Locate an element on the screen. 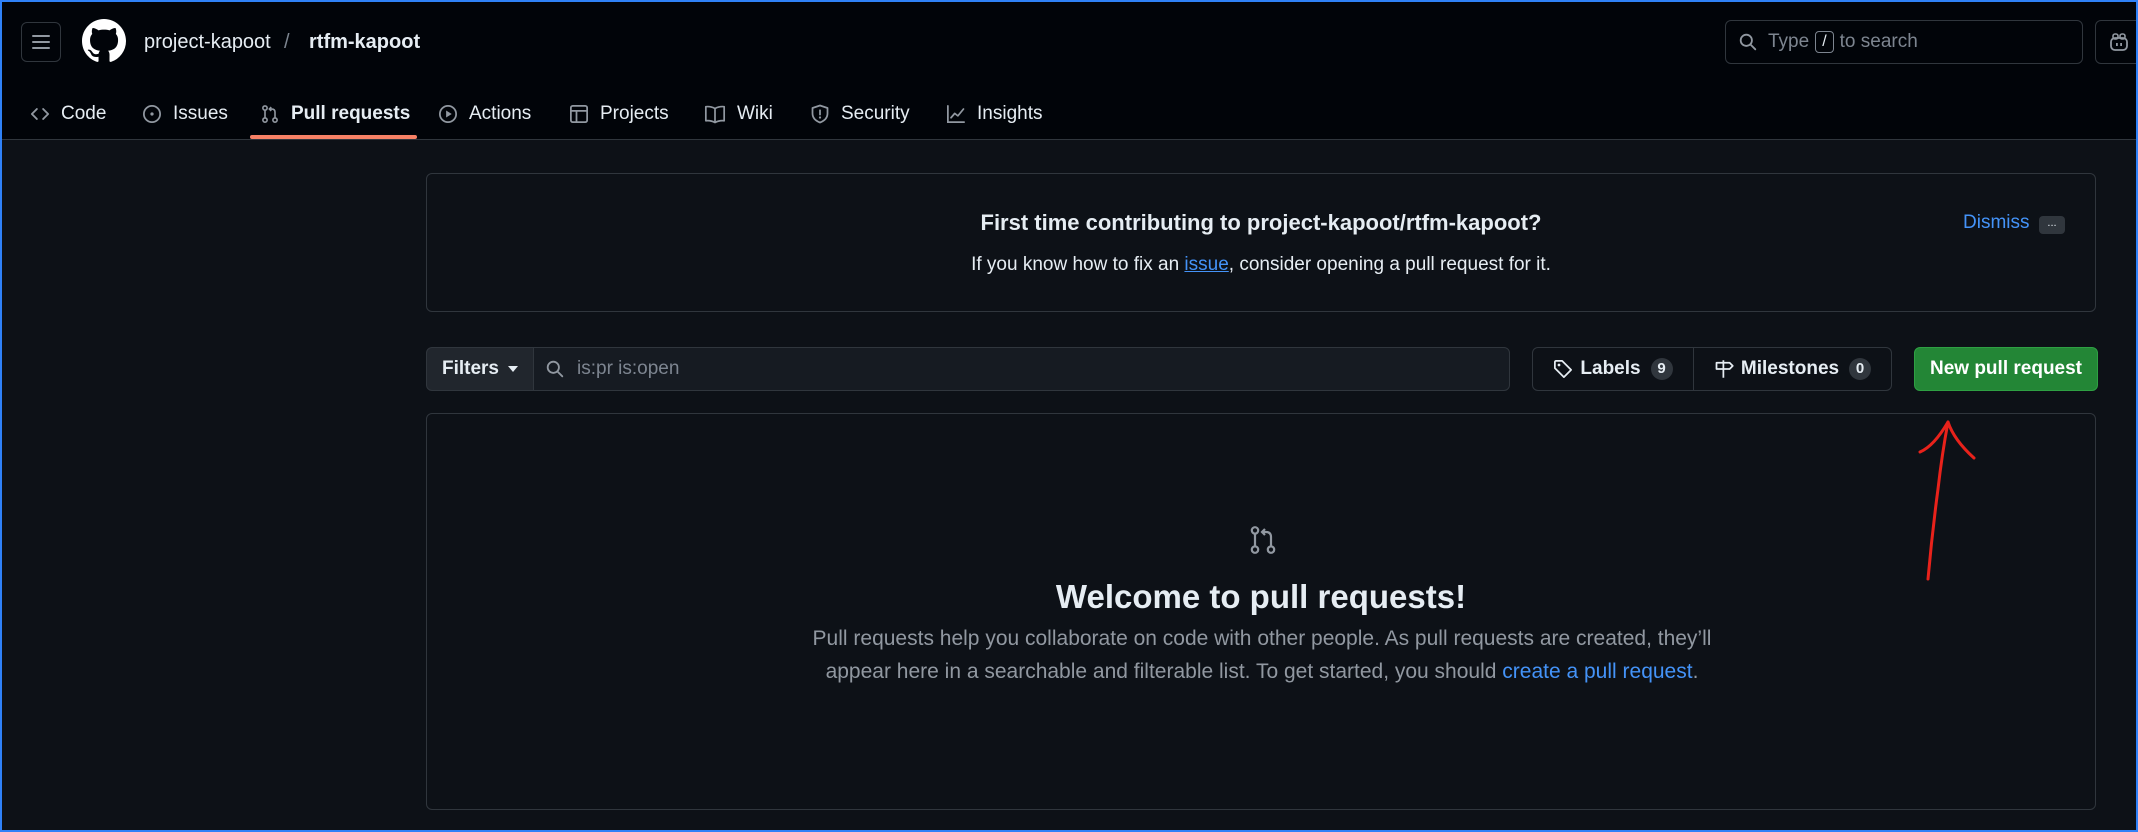 This screenshot has width=2138, height=832. issue-link: issue is located at coordinates (1206, 264).